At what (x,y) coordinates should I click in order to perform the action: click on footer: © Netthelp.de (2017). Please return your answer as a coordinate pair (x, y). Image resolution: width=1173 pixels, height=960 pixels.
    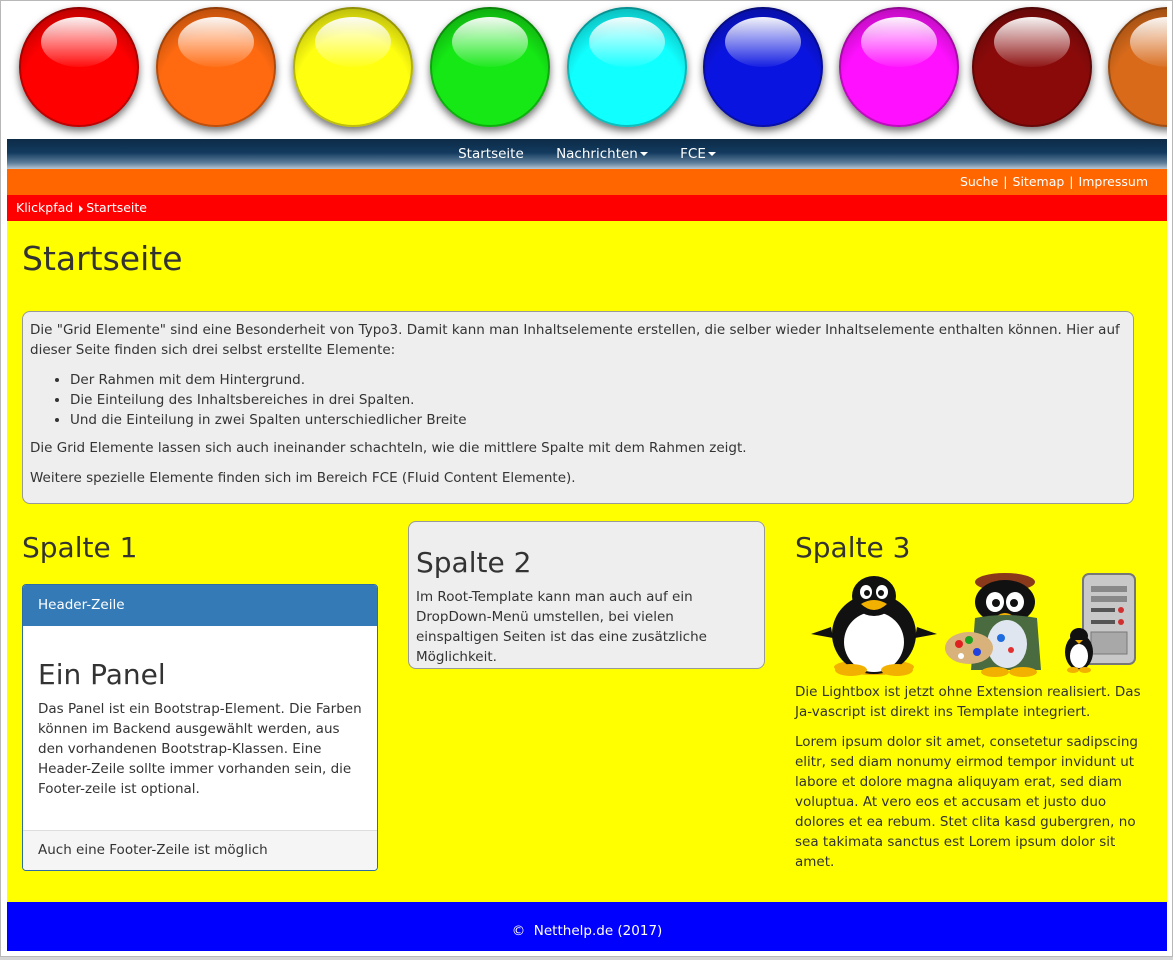
    Looking at the image, I should click on (587, 926).